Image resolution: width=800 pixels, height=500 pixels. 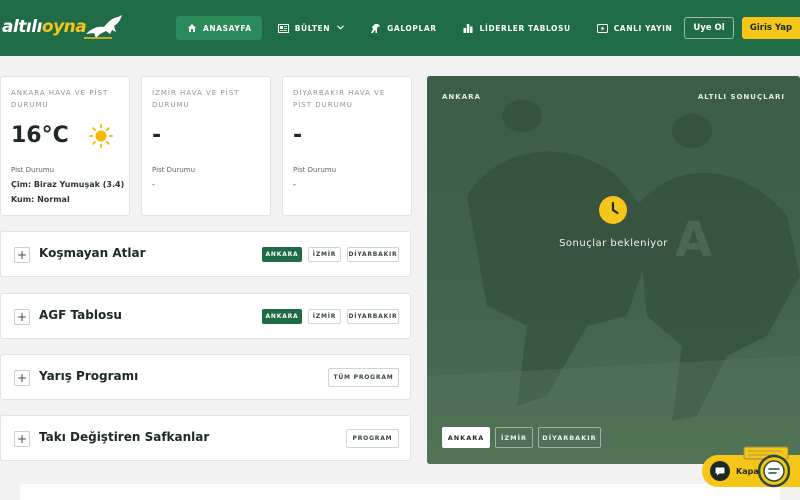 What do you see at coordinates (412, 28) in the screenshot?
I see `nav-label-gallops: GALOPLAR` at bounding box center [412, 28].